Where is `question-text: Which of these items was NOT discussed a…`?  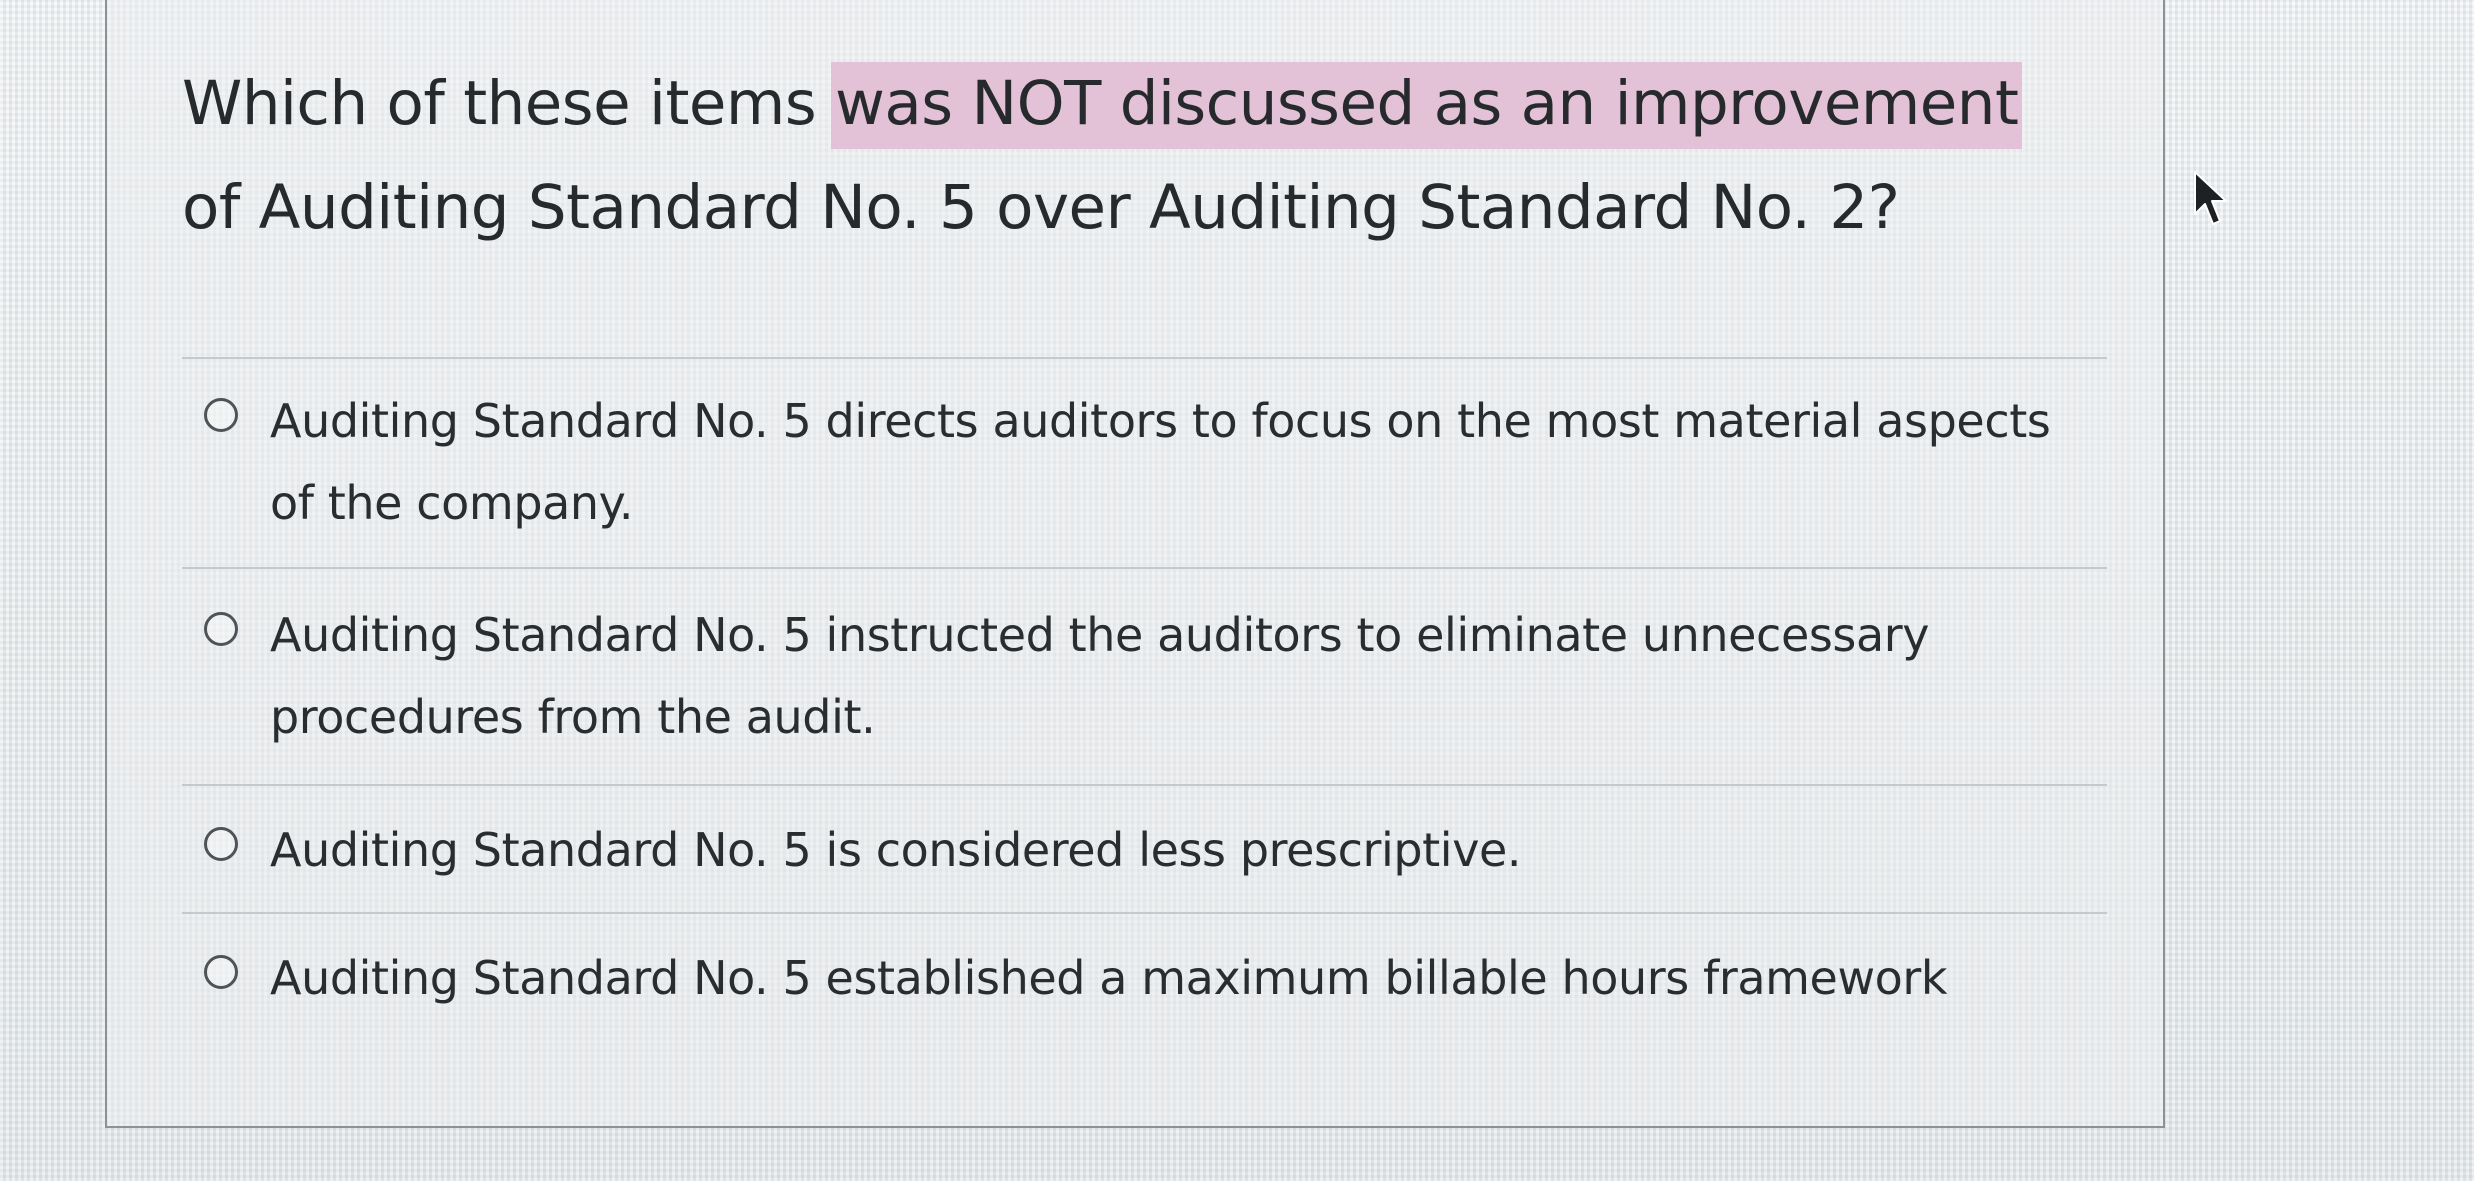 question-text: Which of these items was NOT discussed a… is located at coordinates (1172, 156).